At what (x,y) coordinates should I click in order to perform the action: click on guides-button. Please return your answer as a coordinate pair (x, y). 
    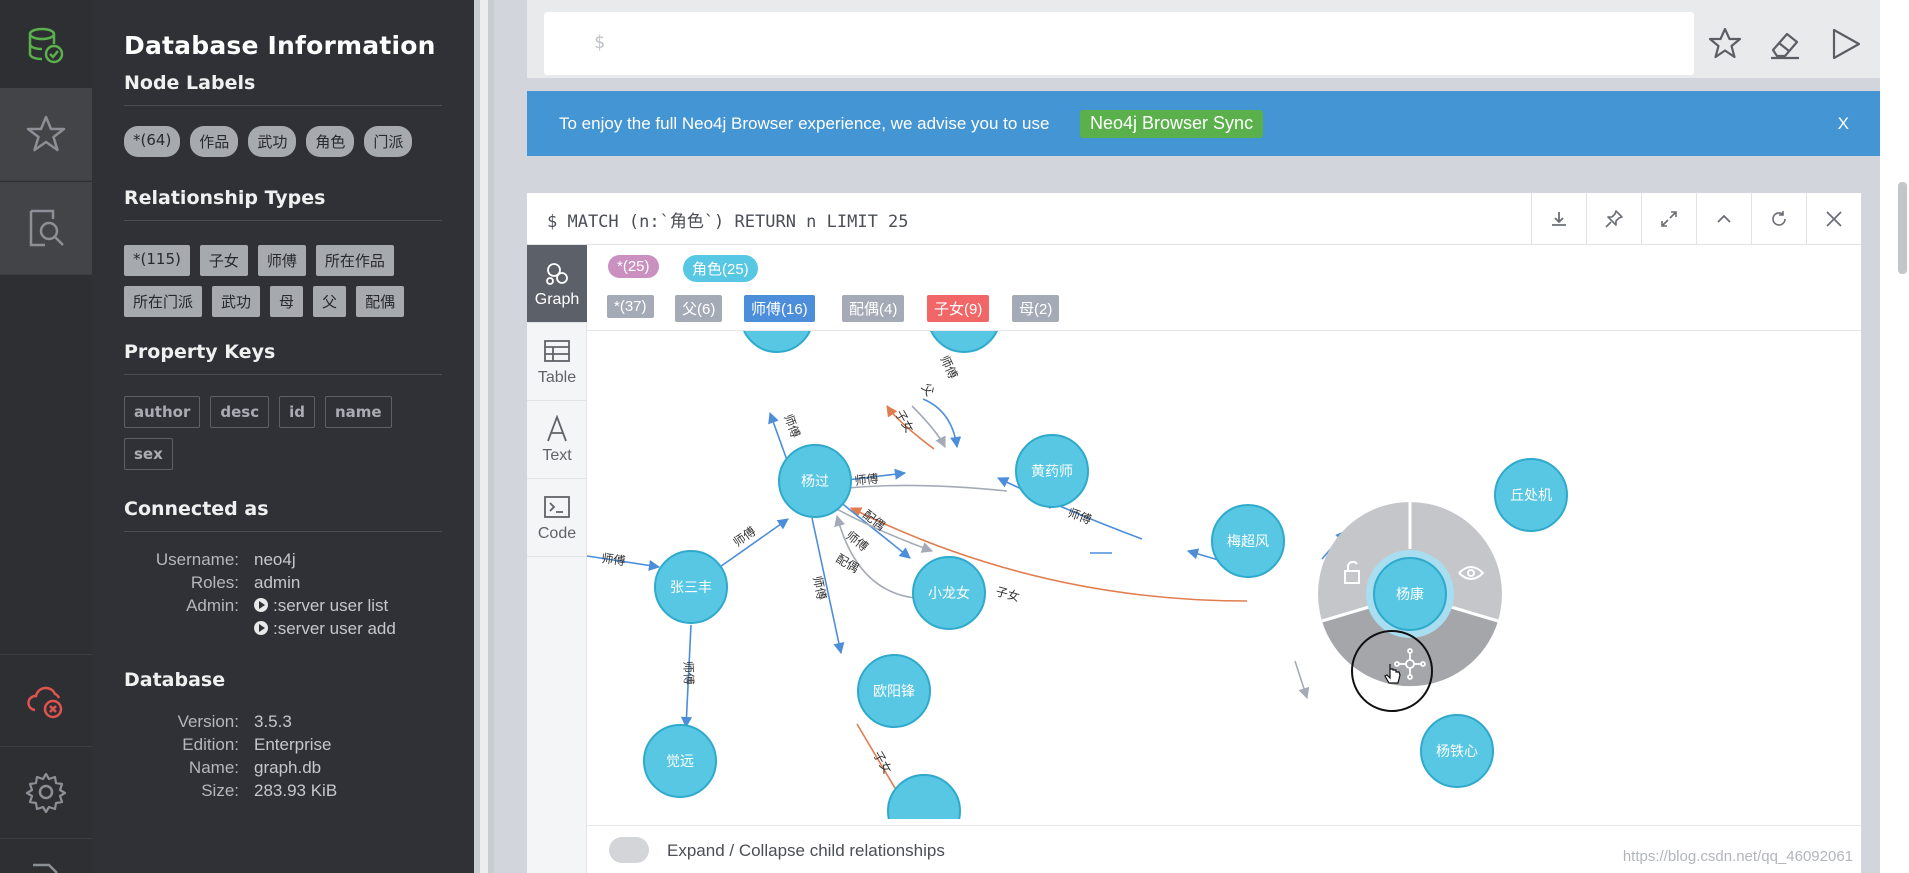
    Looking at the image, I should click on (46, 228).